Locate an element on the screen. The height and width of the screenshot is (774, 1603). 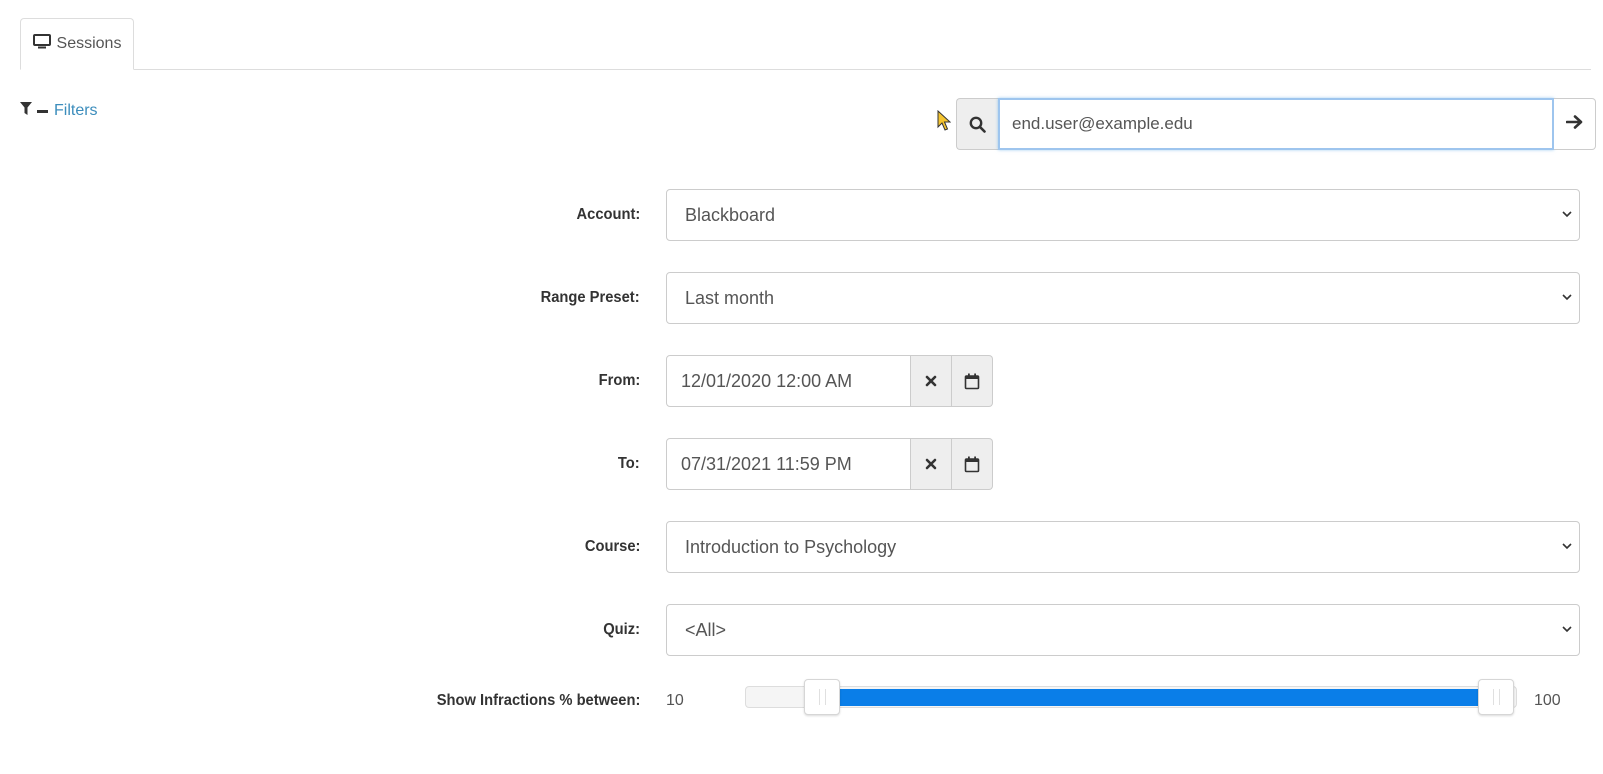
to-row: To: 07/31/2021 11:59 PM is located at coordinates (801, 464).